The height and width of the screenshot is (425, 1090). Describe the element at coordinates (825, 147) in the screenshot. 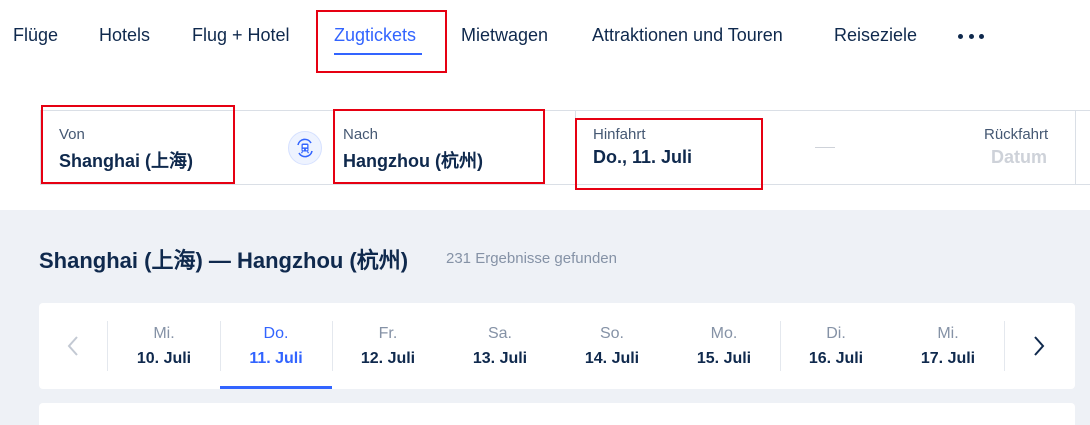

I see `date-range-dash` at that location.